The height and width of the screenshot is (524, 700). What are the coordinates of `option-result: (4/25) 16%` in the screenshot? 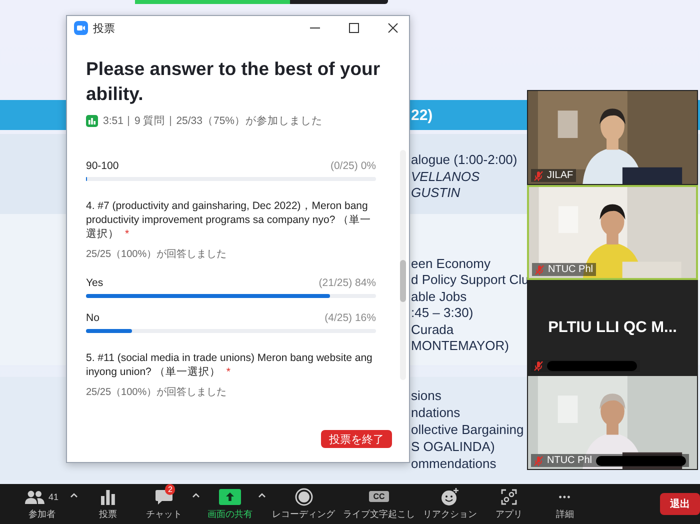 It's located at (350, 318).